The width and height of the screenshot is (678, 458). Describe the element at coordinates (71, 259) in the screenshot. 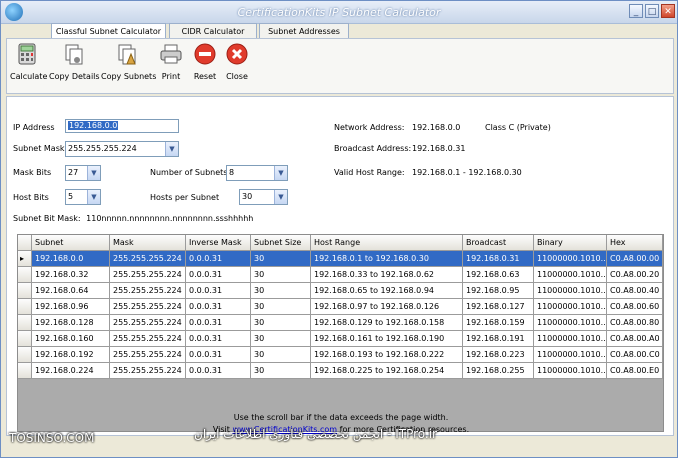

I see `cell-subnet: 192.168.0.0` at that location.